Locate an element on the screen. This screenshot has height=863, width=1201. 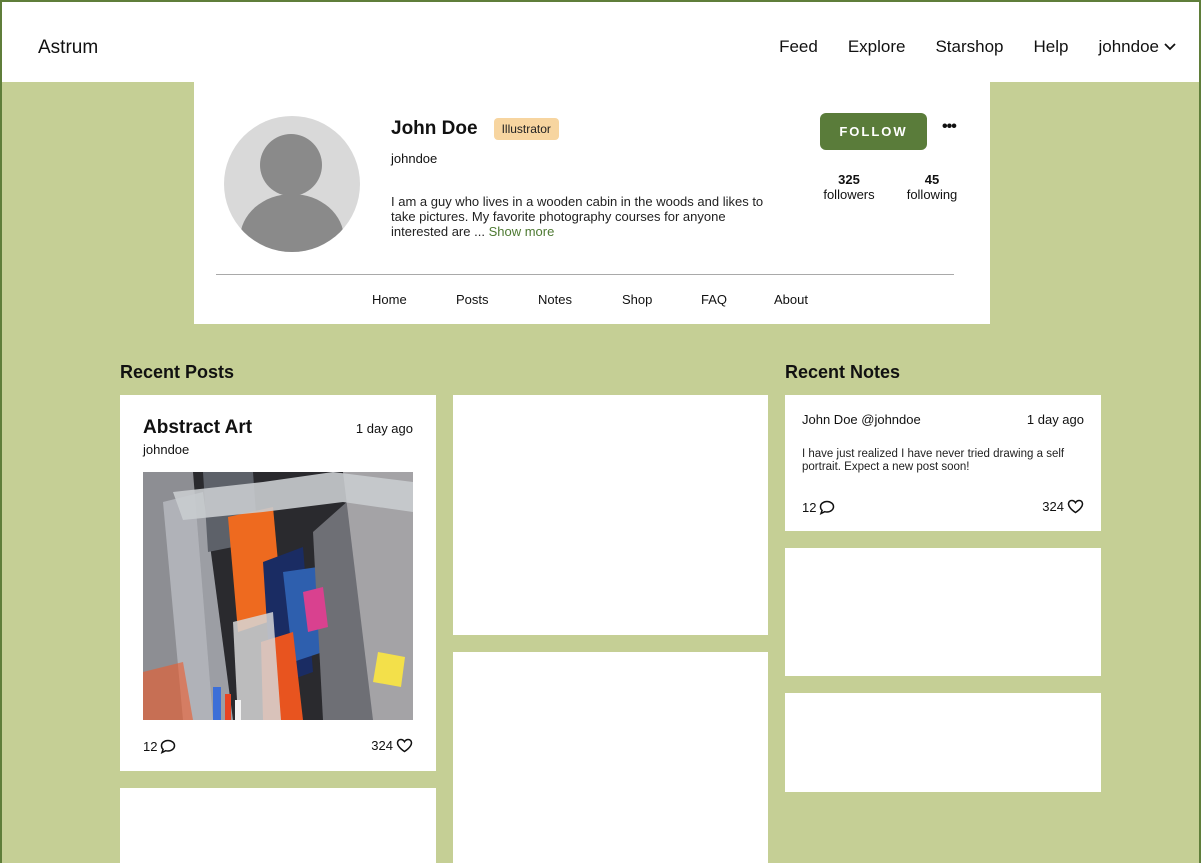
tab-shop: Shop is located at coordinates (661, 299).